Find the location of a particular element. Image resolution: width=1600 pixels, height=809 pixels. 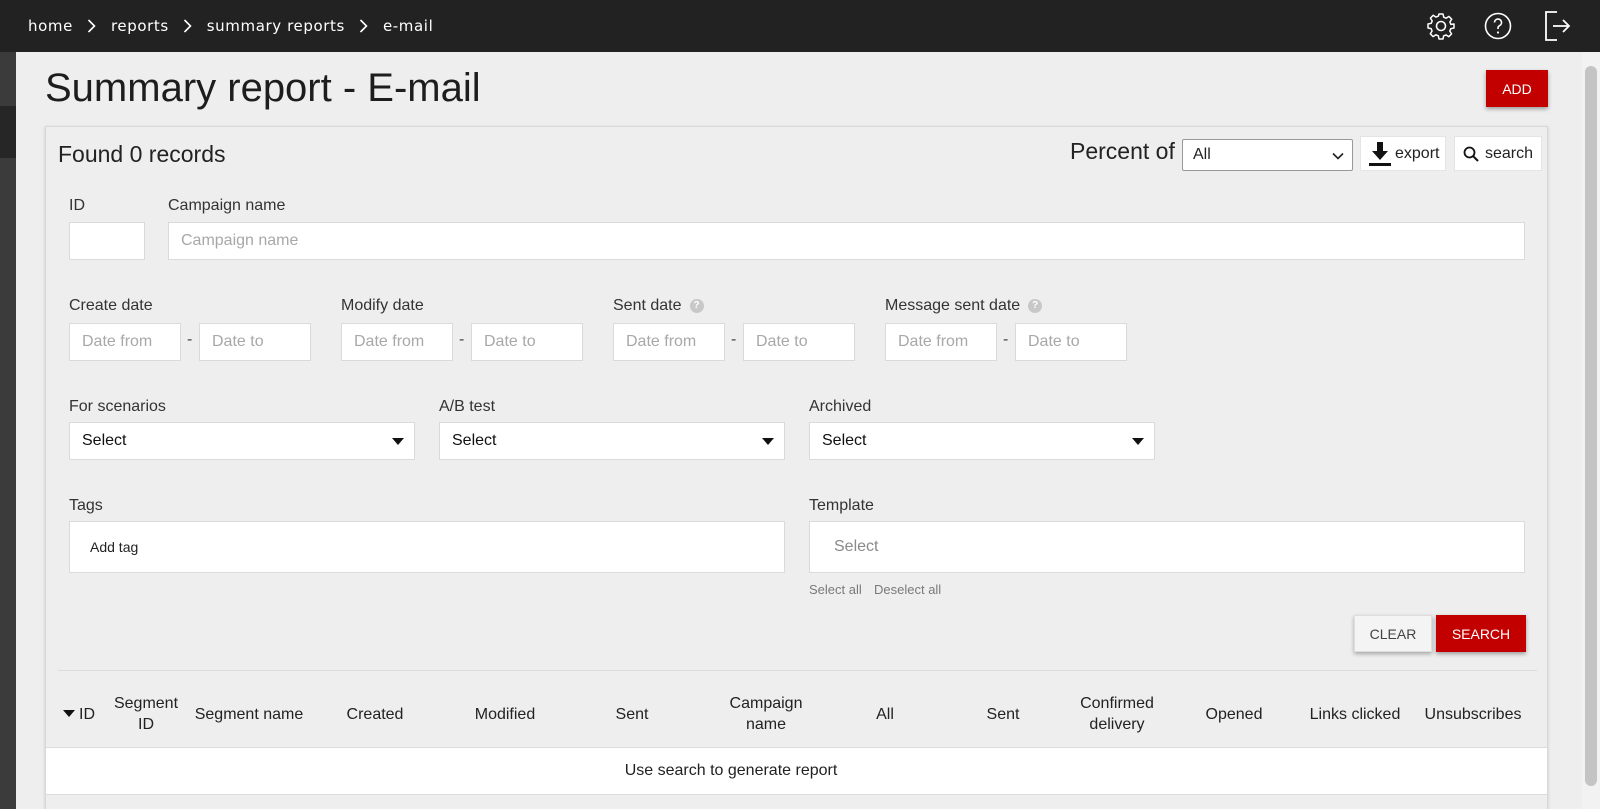

id-input is located at coordinates (107, 241).